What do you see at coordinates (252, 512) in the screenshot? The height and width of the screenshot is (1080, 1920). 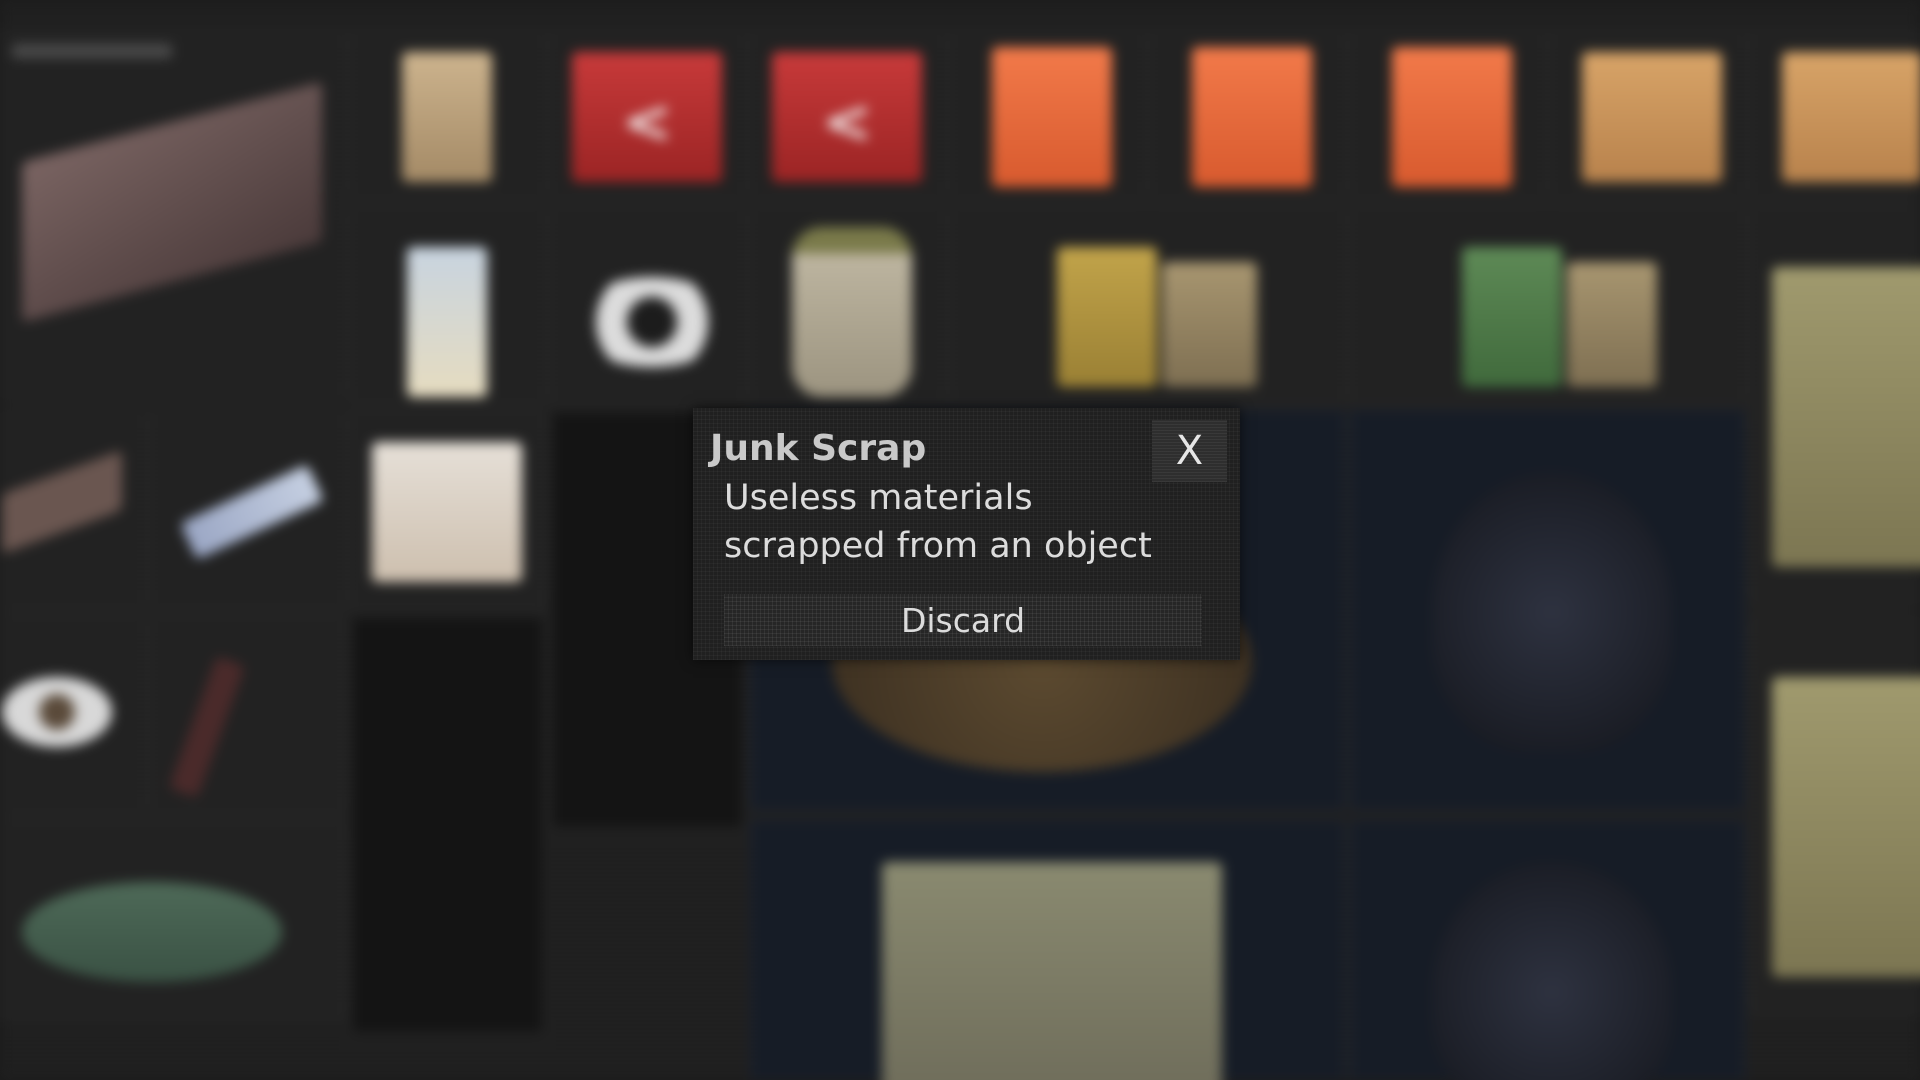 I see `knife-item` at bounding box center [252, 512].